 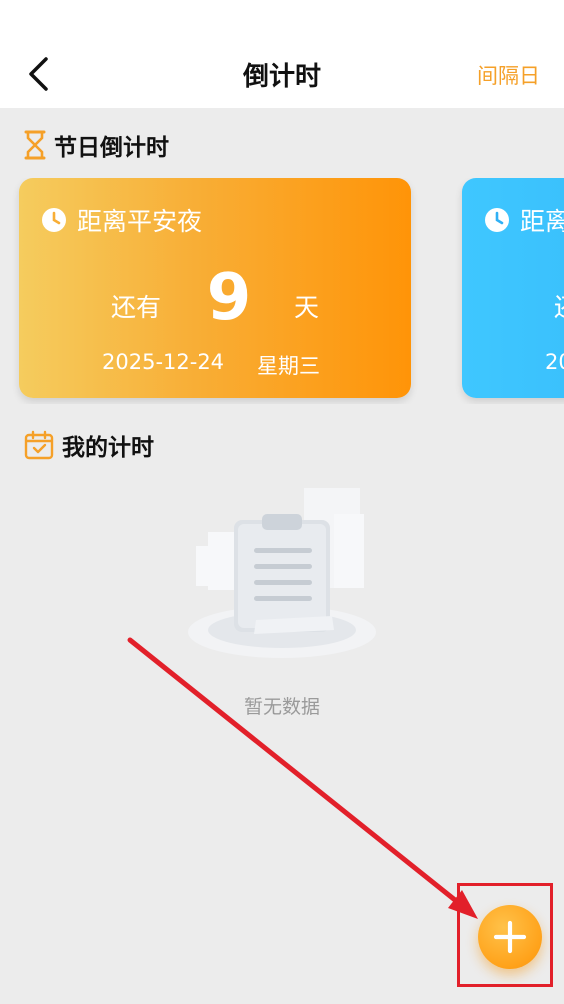 I want to click on interval-days-link: 间隔日, so click(x=508, y=75).